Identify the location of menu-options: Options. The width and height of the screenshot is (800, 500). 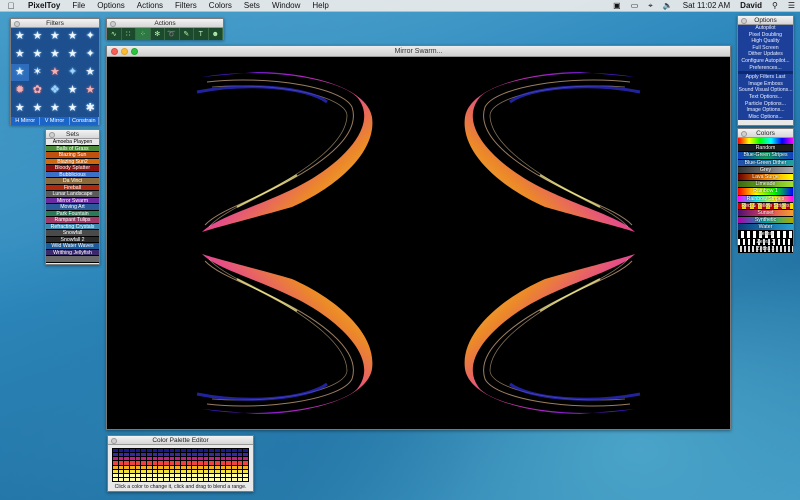
(111, 5).